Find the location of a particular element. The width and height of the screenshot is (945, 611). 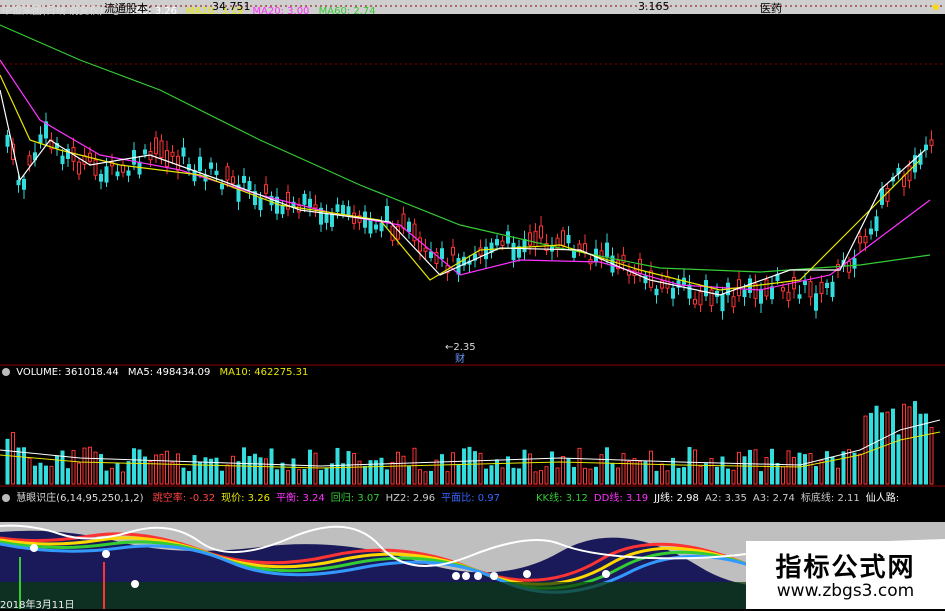

indicator-item: 跳空率: -0.32 is located at coordinates (184, 498).